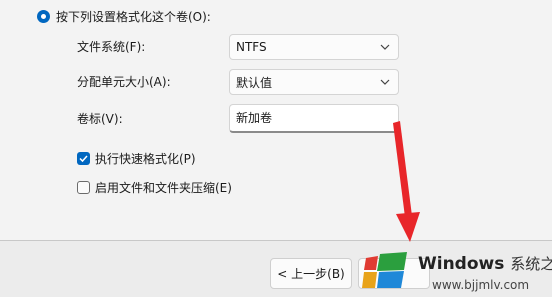  I want to click on watermark-title: Windows 系统之家, so click(485, 263).